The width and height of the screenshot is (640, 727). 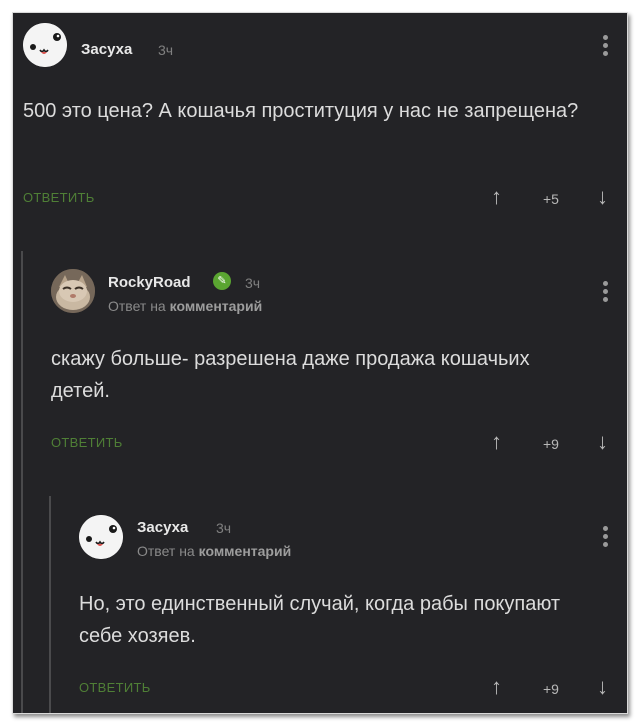 What do you see at coordinates (551, 199) in the screenshot?
I see `comment-rating: +5` at bounding box center [551, 199].